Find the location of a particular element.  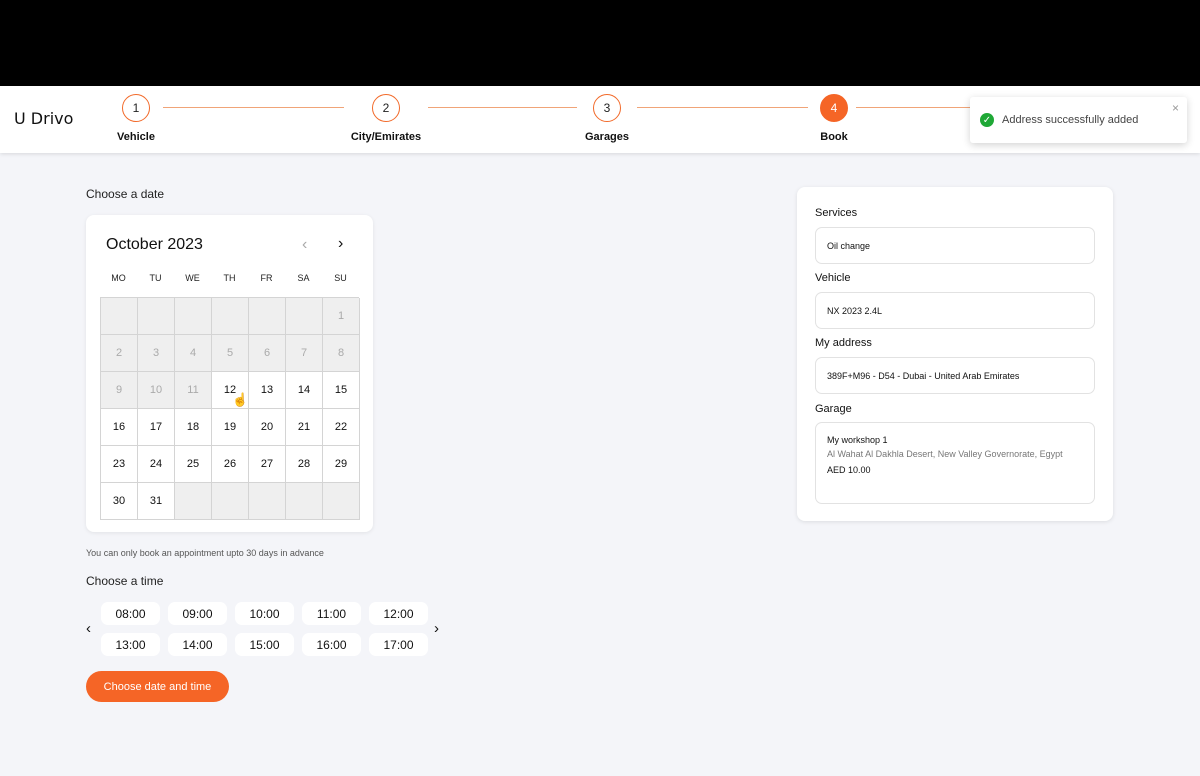

time-slot-button: 08:00 is located at coordinates (130, 613).